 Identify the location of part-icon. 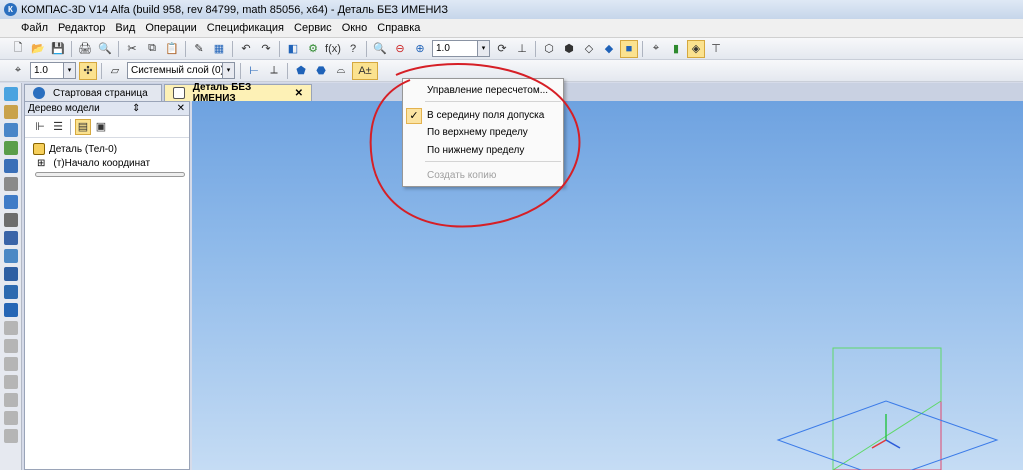
(39, 149).